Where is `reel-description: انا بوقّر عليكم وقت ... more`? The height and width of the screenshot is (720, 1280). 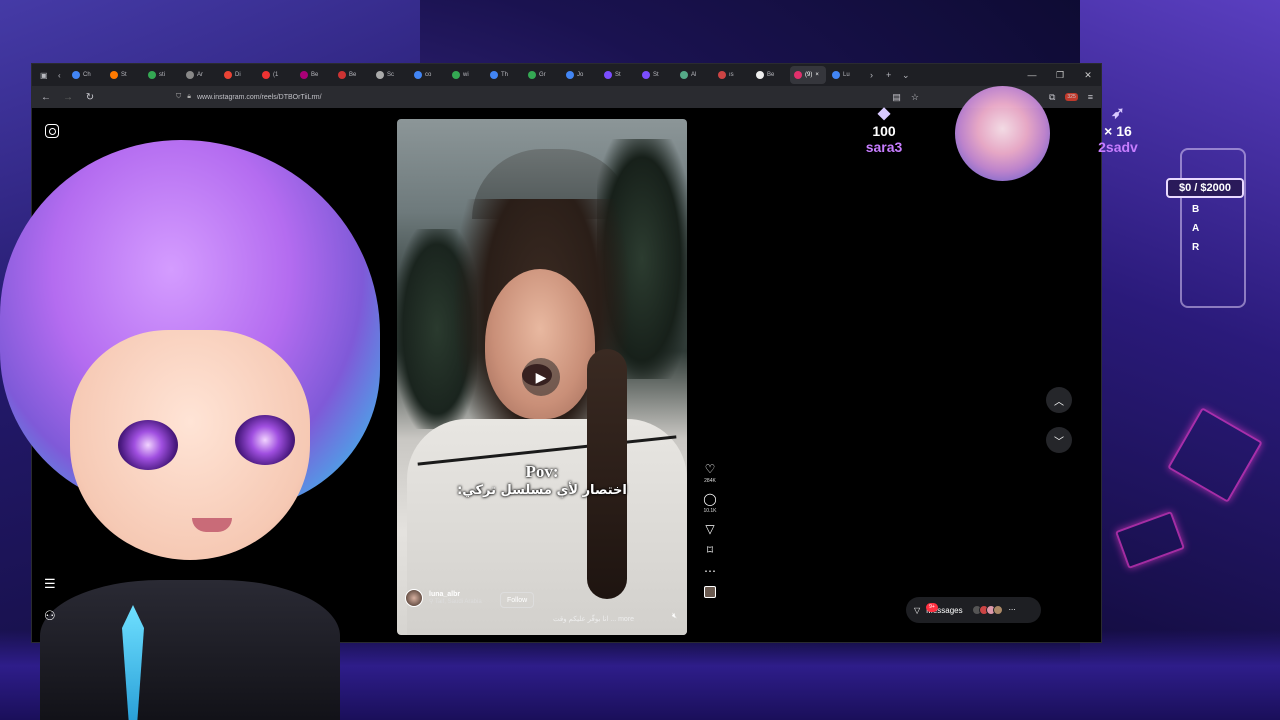 reel-description: انا بوقّر عليكم وقت ... more is located at coordinates (593, 619).